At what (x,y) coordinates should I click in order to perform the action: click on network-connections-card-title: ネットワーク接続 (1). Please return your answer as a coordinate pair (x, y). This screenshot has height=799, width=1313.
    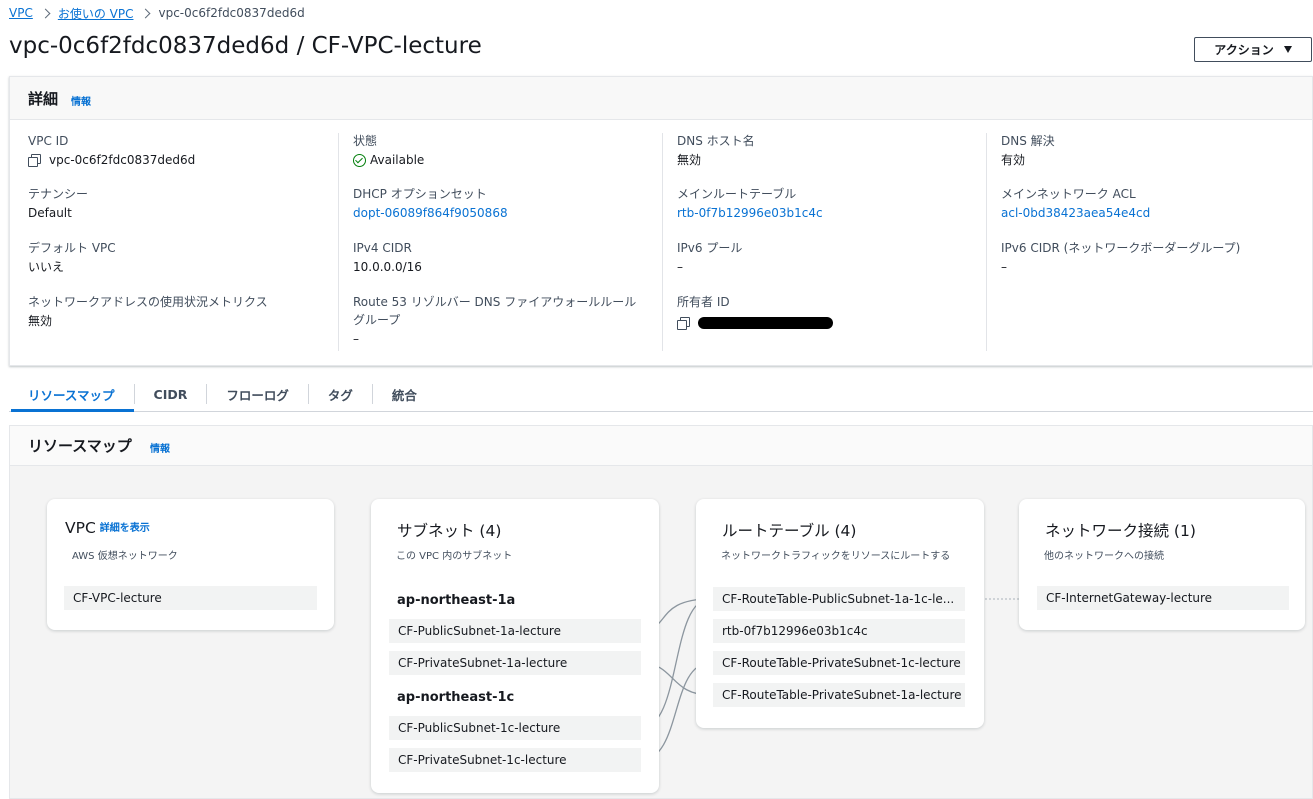
    Looking at the image, I should click on (1120, 531).